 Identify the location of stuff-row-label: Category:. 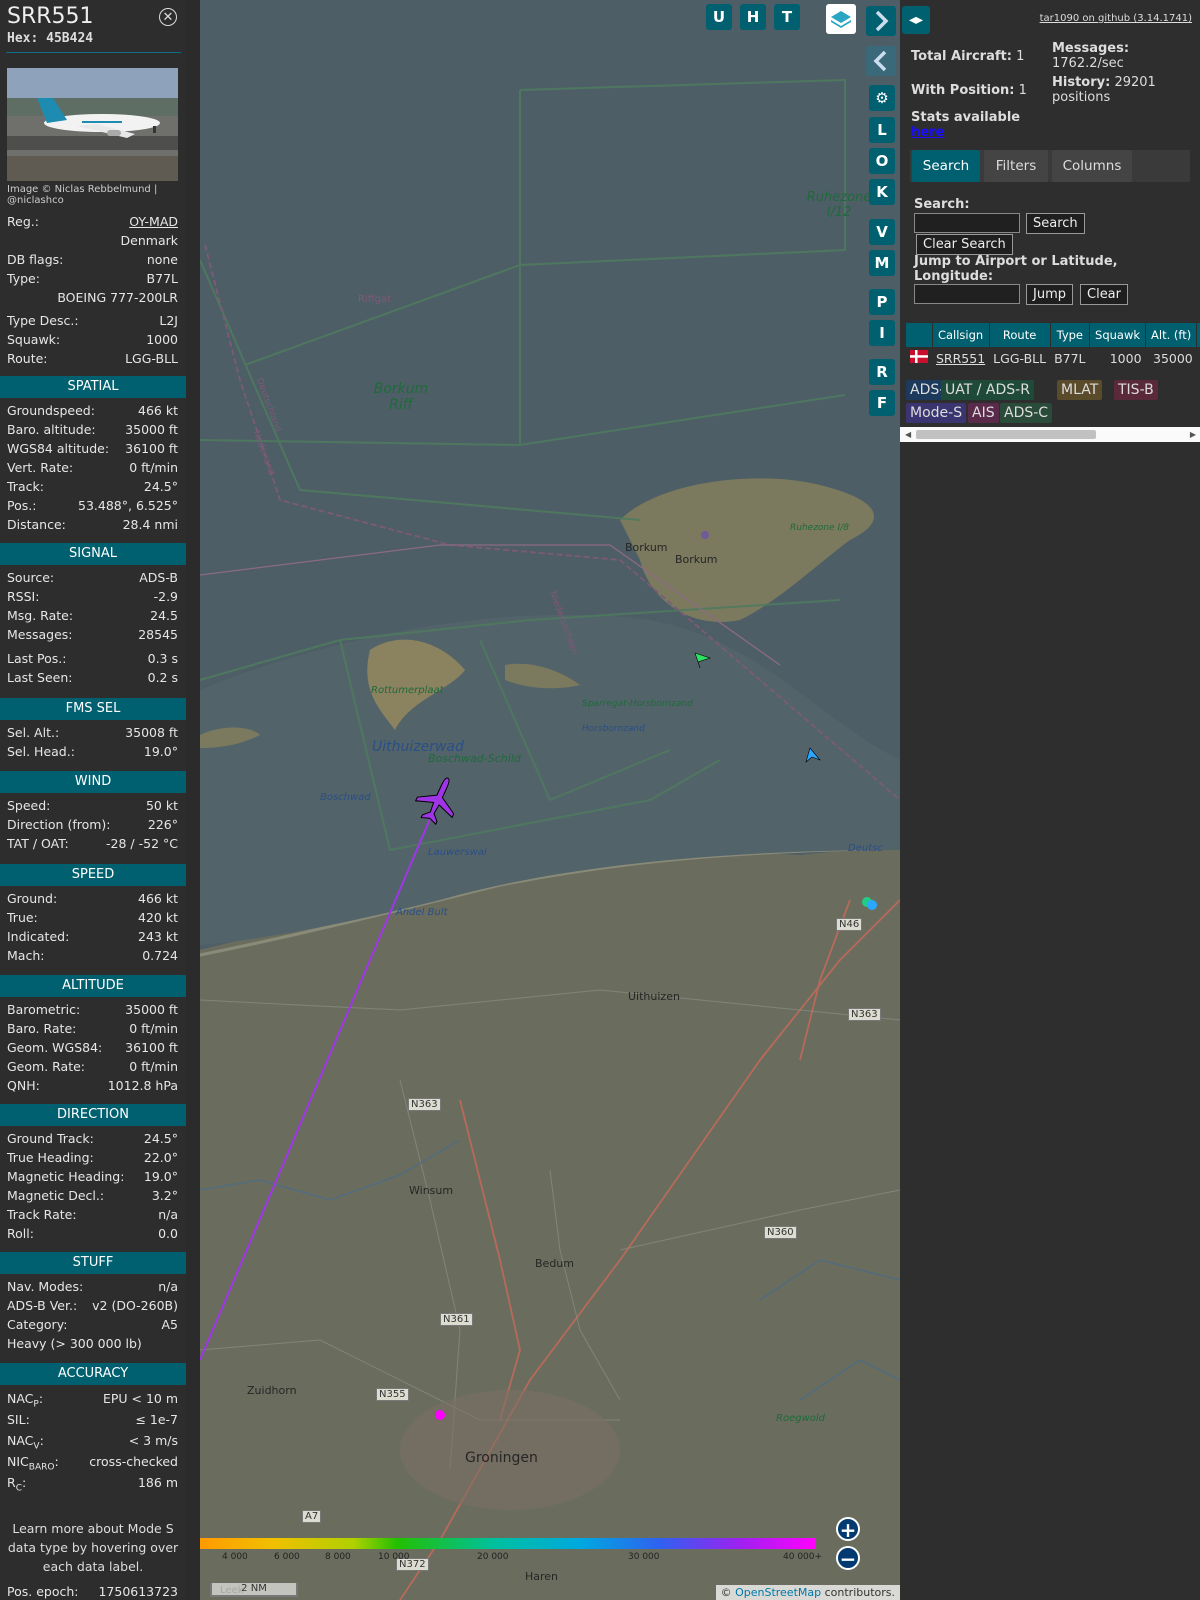
(37, 1324).